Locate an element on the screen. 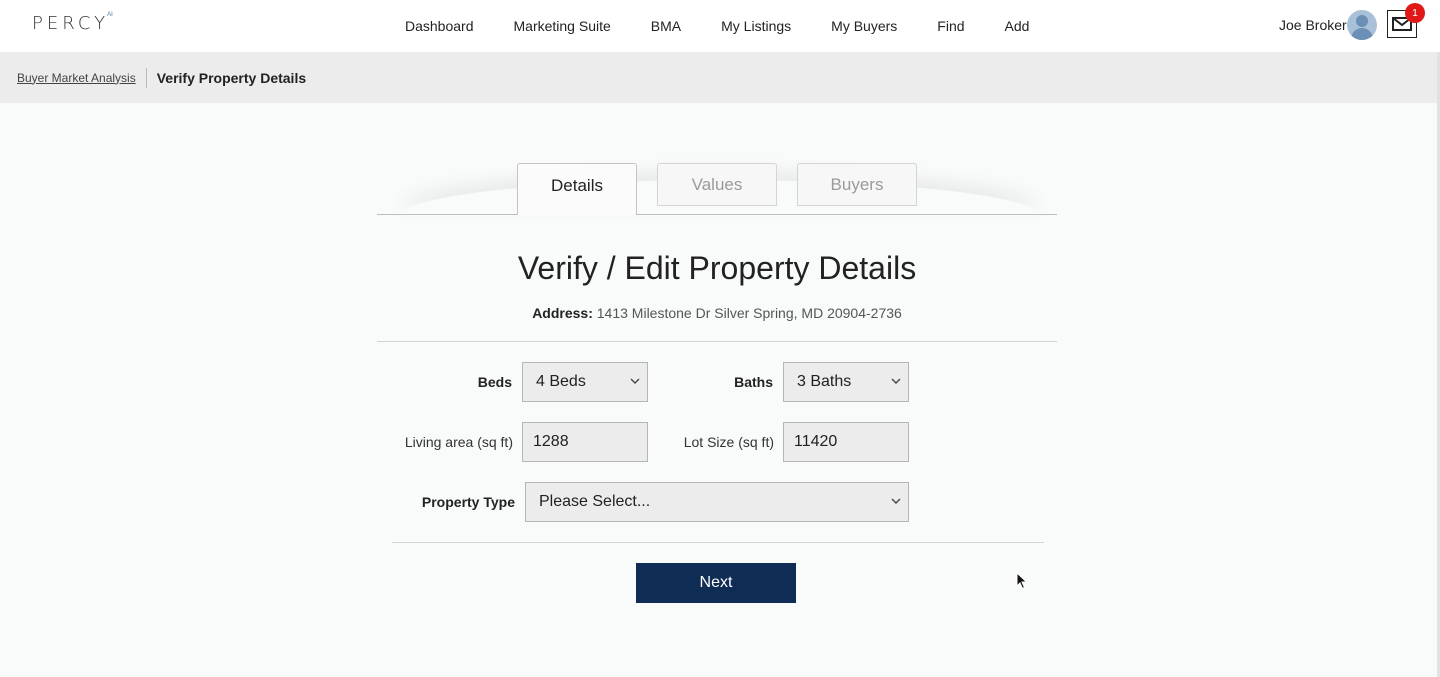 The width and height of the screenshot is (1440, 677). lot-size-label: Lot Size (sq ft) is located at coordinates (728, 442).